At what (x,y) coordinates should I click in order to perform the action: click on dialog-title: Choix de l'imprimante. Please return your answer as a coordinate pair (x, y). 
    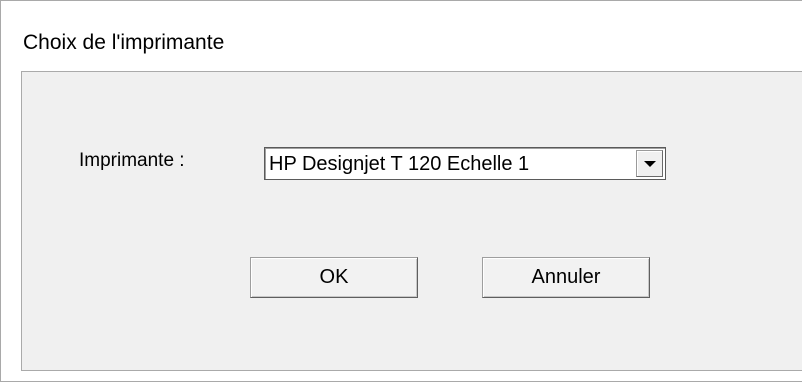
    Looking at the image, I should click on (124, 42).